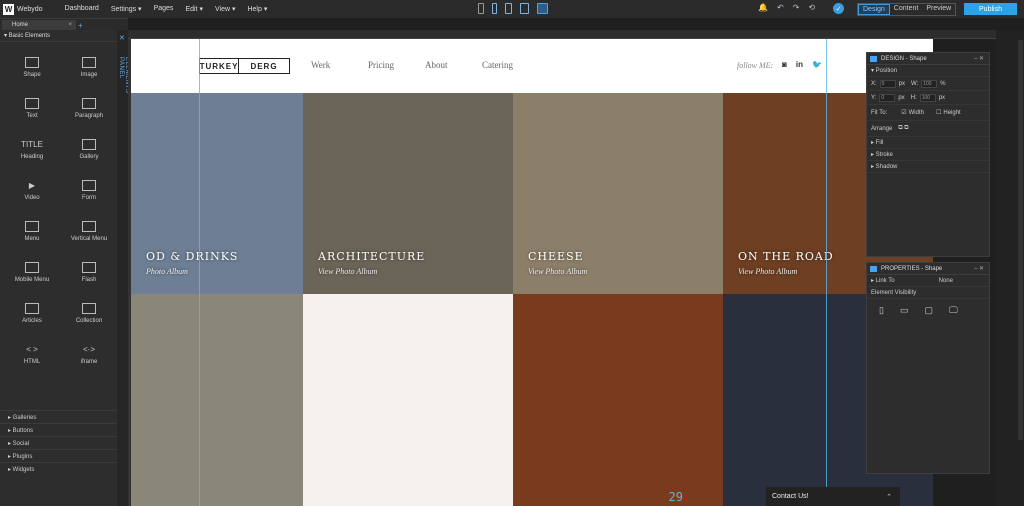  Describe the element at coordinates (928, 293) in the screenshot. I see `element-visibility-row: Element Visibility` at that location.